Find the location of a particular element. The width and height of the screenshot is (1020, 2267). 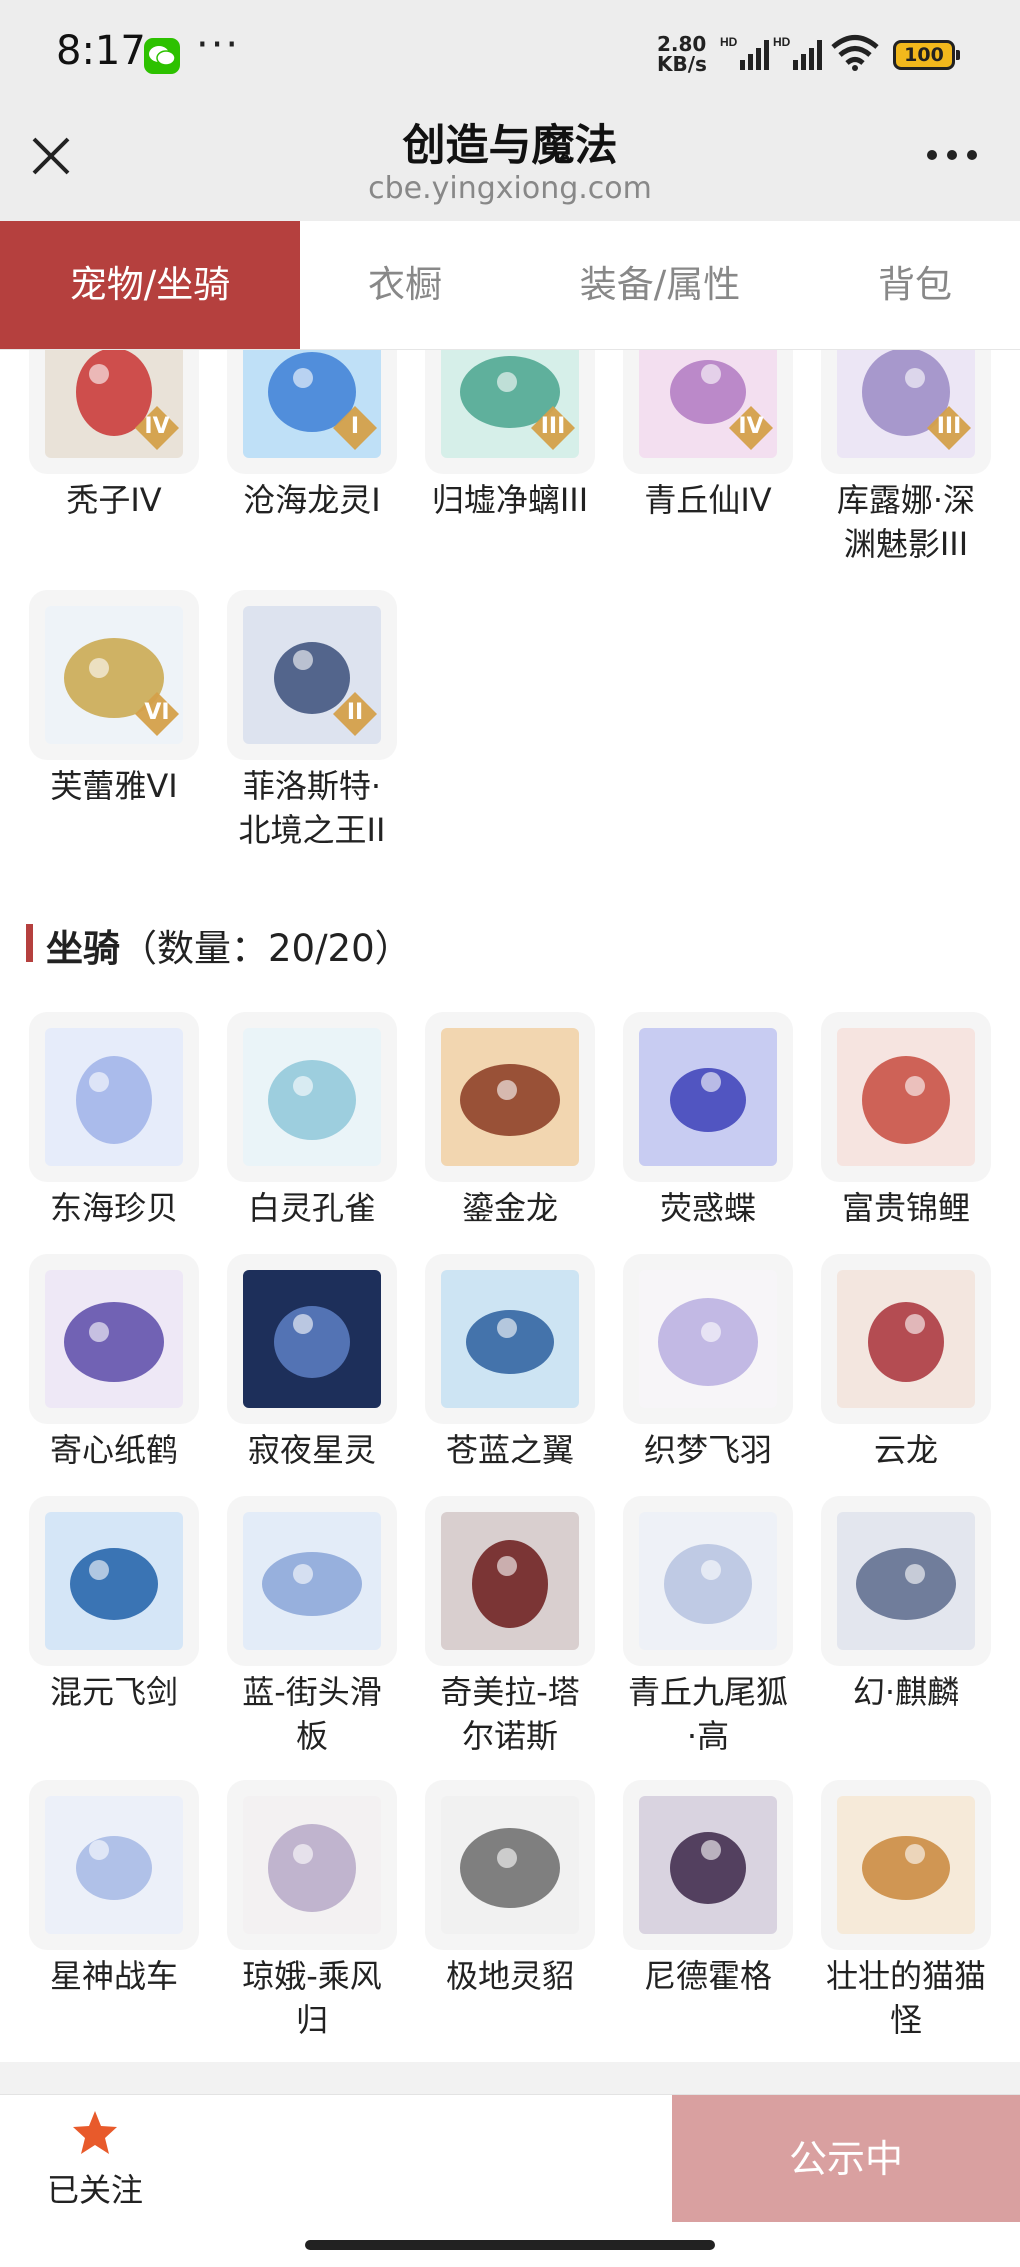

mount-name: 织梦飞羽 is located at coordinates (707, 1450).